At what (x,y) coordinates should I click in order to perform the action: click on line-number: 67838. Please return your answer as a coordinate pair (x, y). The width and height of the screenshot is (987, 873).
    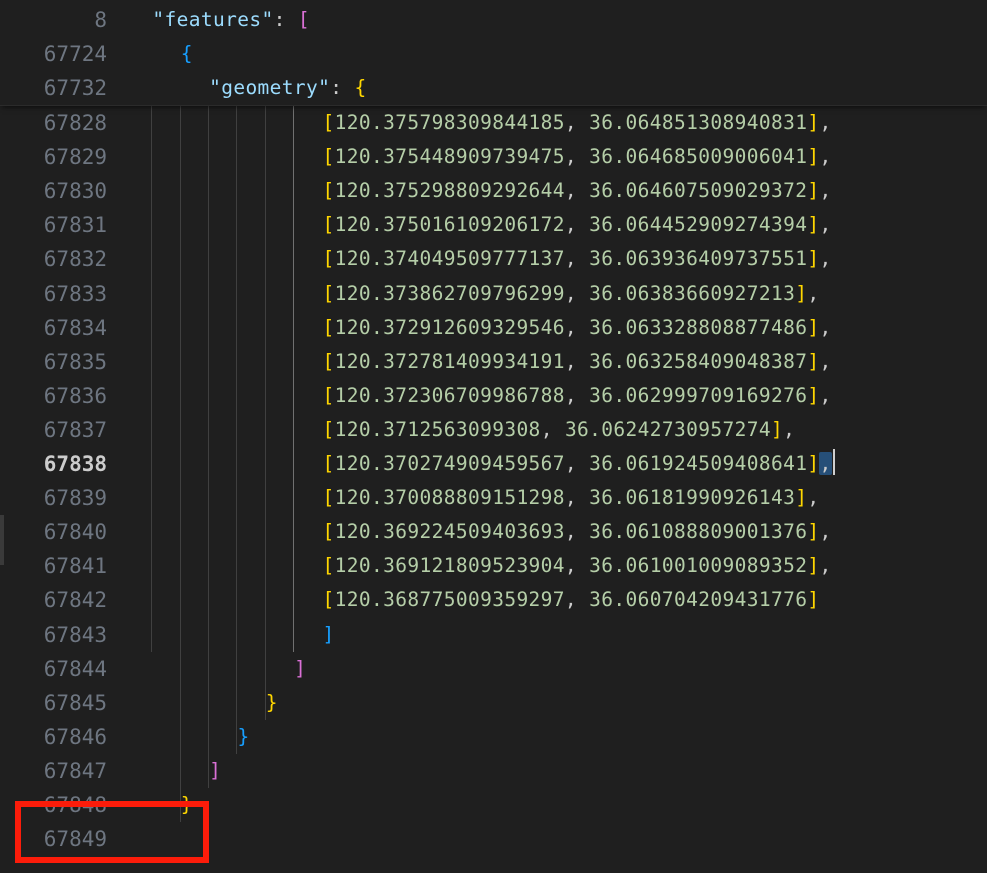
    Looking at the image, I should click on (75, 464).